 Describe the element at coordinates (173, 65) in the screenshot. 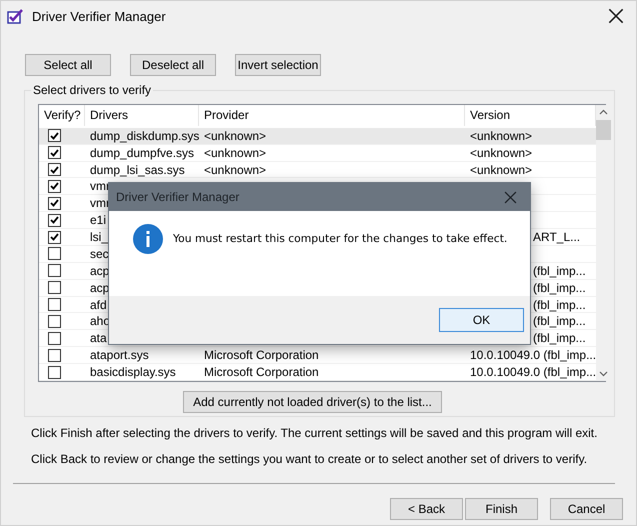

I see `toolbar-button: Deselect all` at that location.